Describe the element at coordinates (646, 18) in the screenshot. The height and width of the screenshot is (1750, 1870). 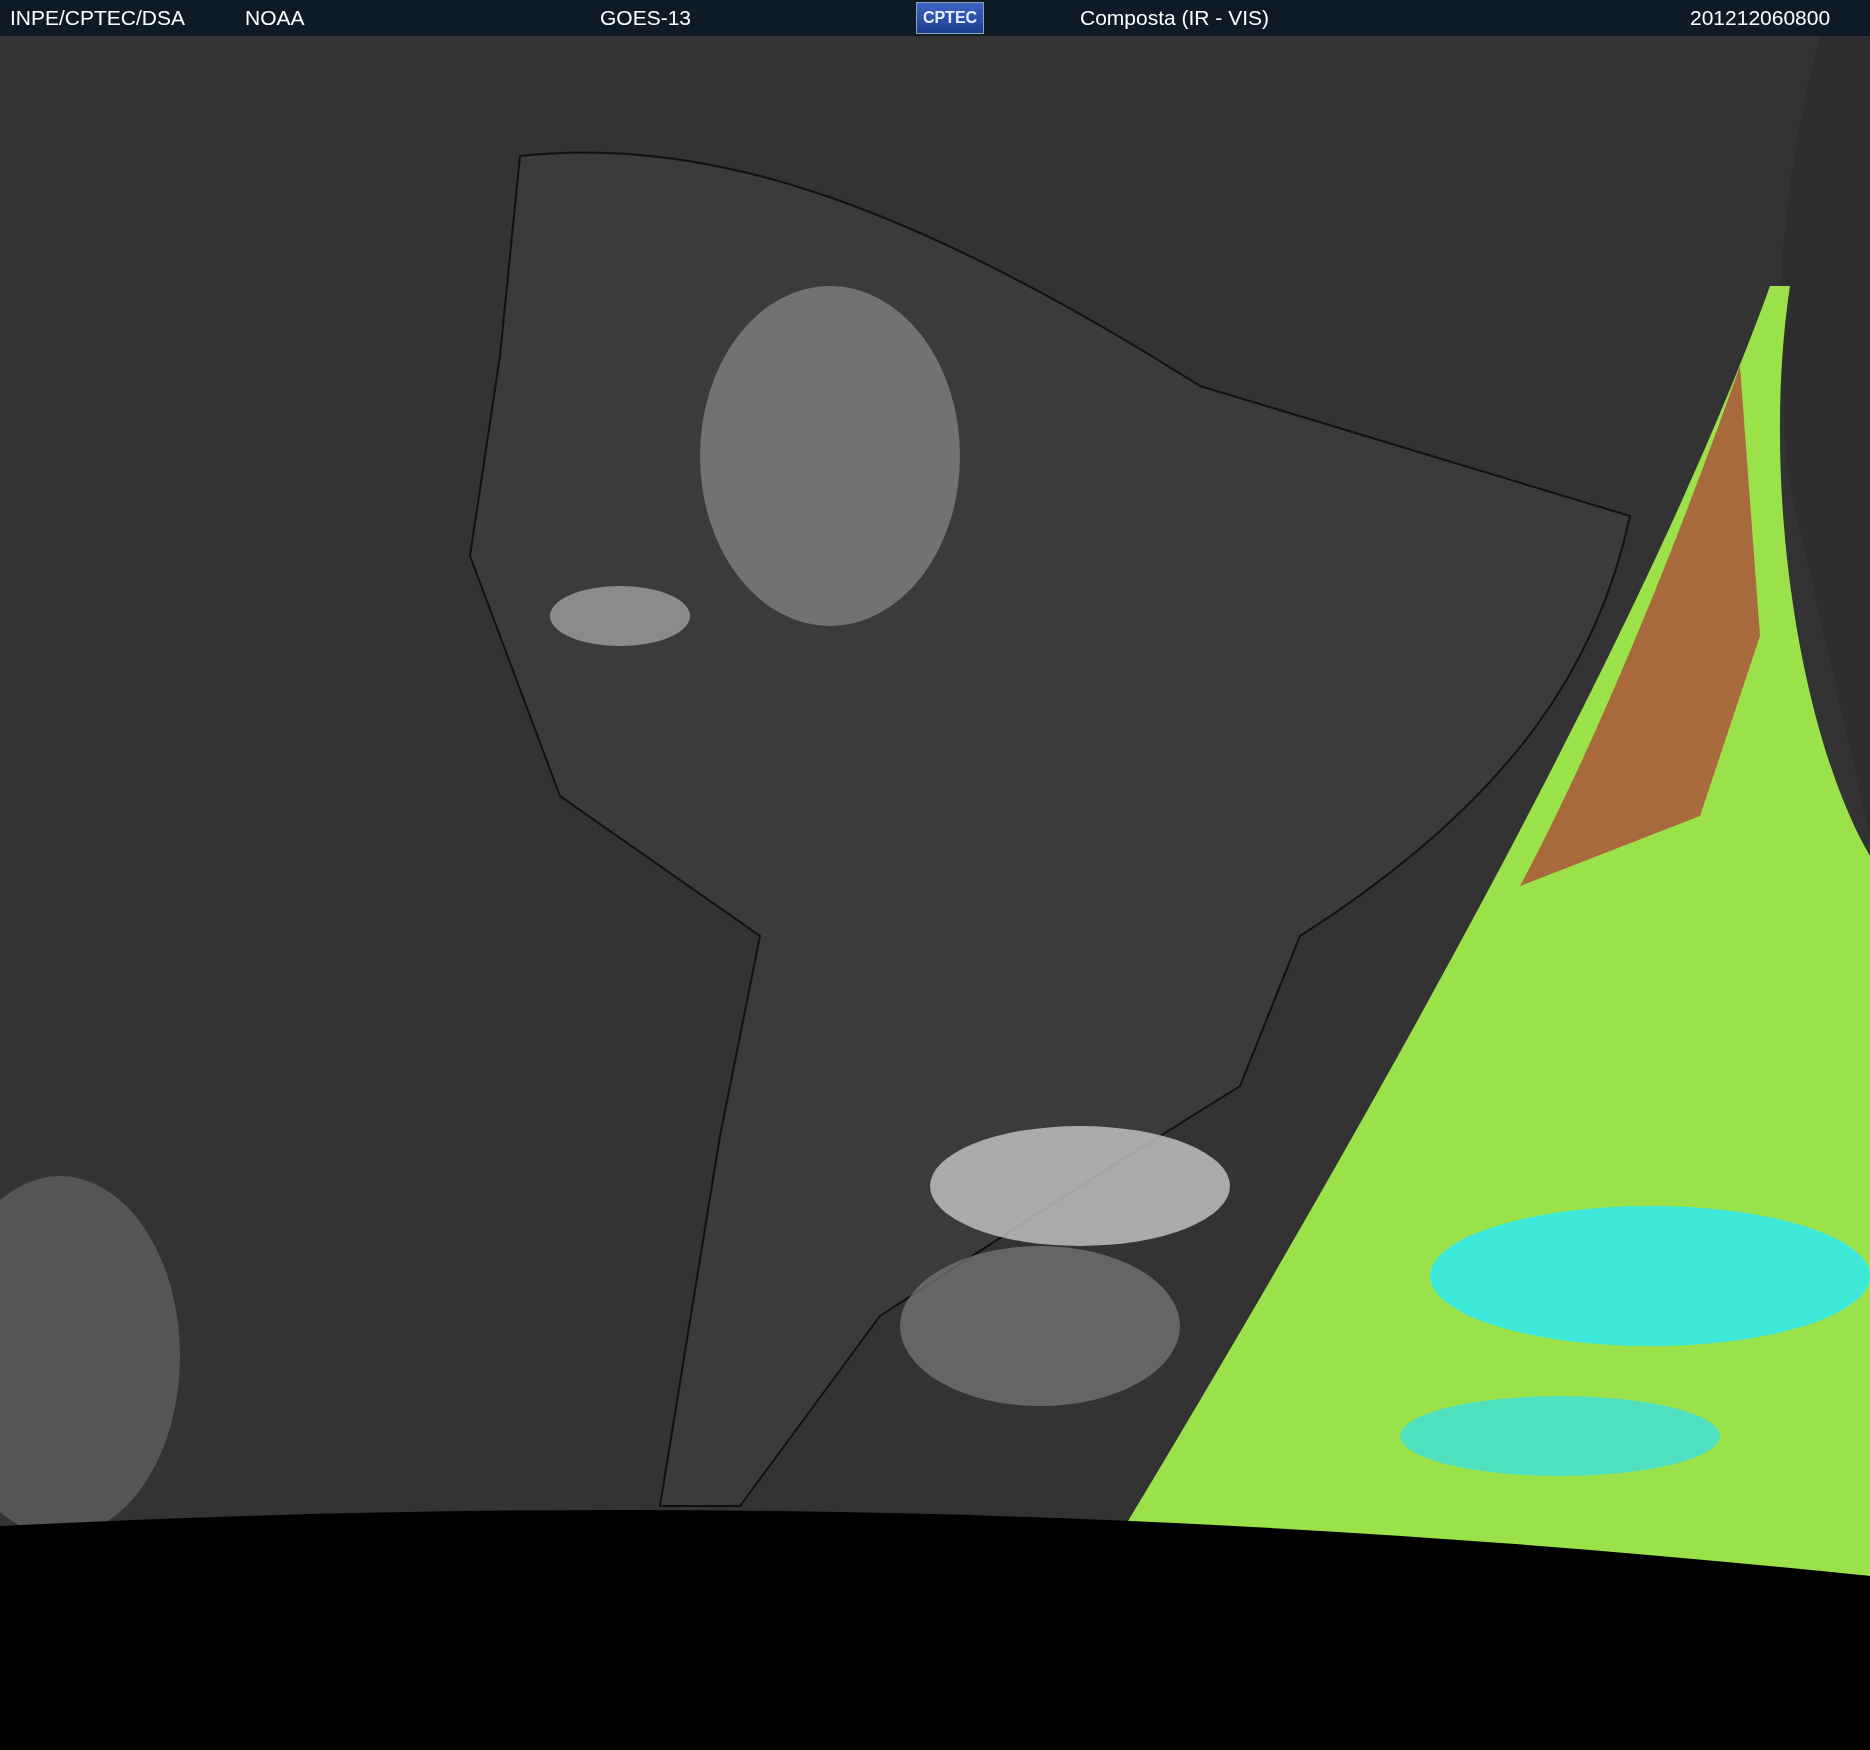
I see `satellite-label: GOES-13` at that location.